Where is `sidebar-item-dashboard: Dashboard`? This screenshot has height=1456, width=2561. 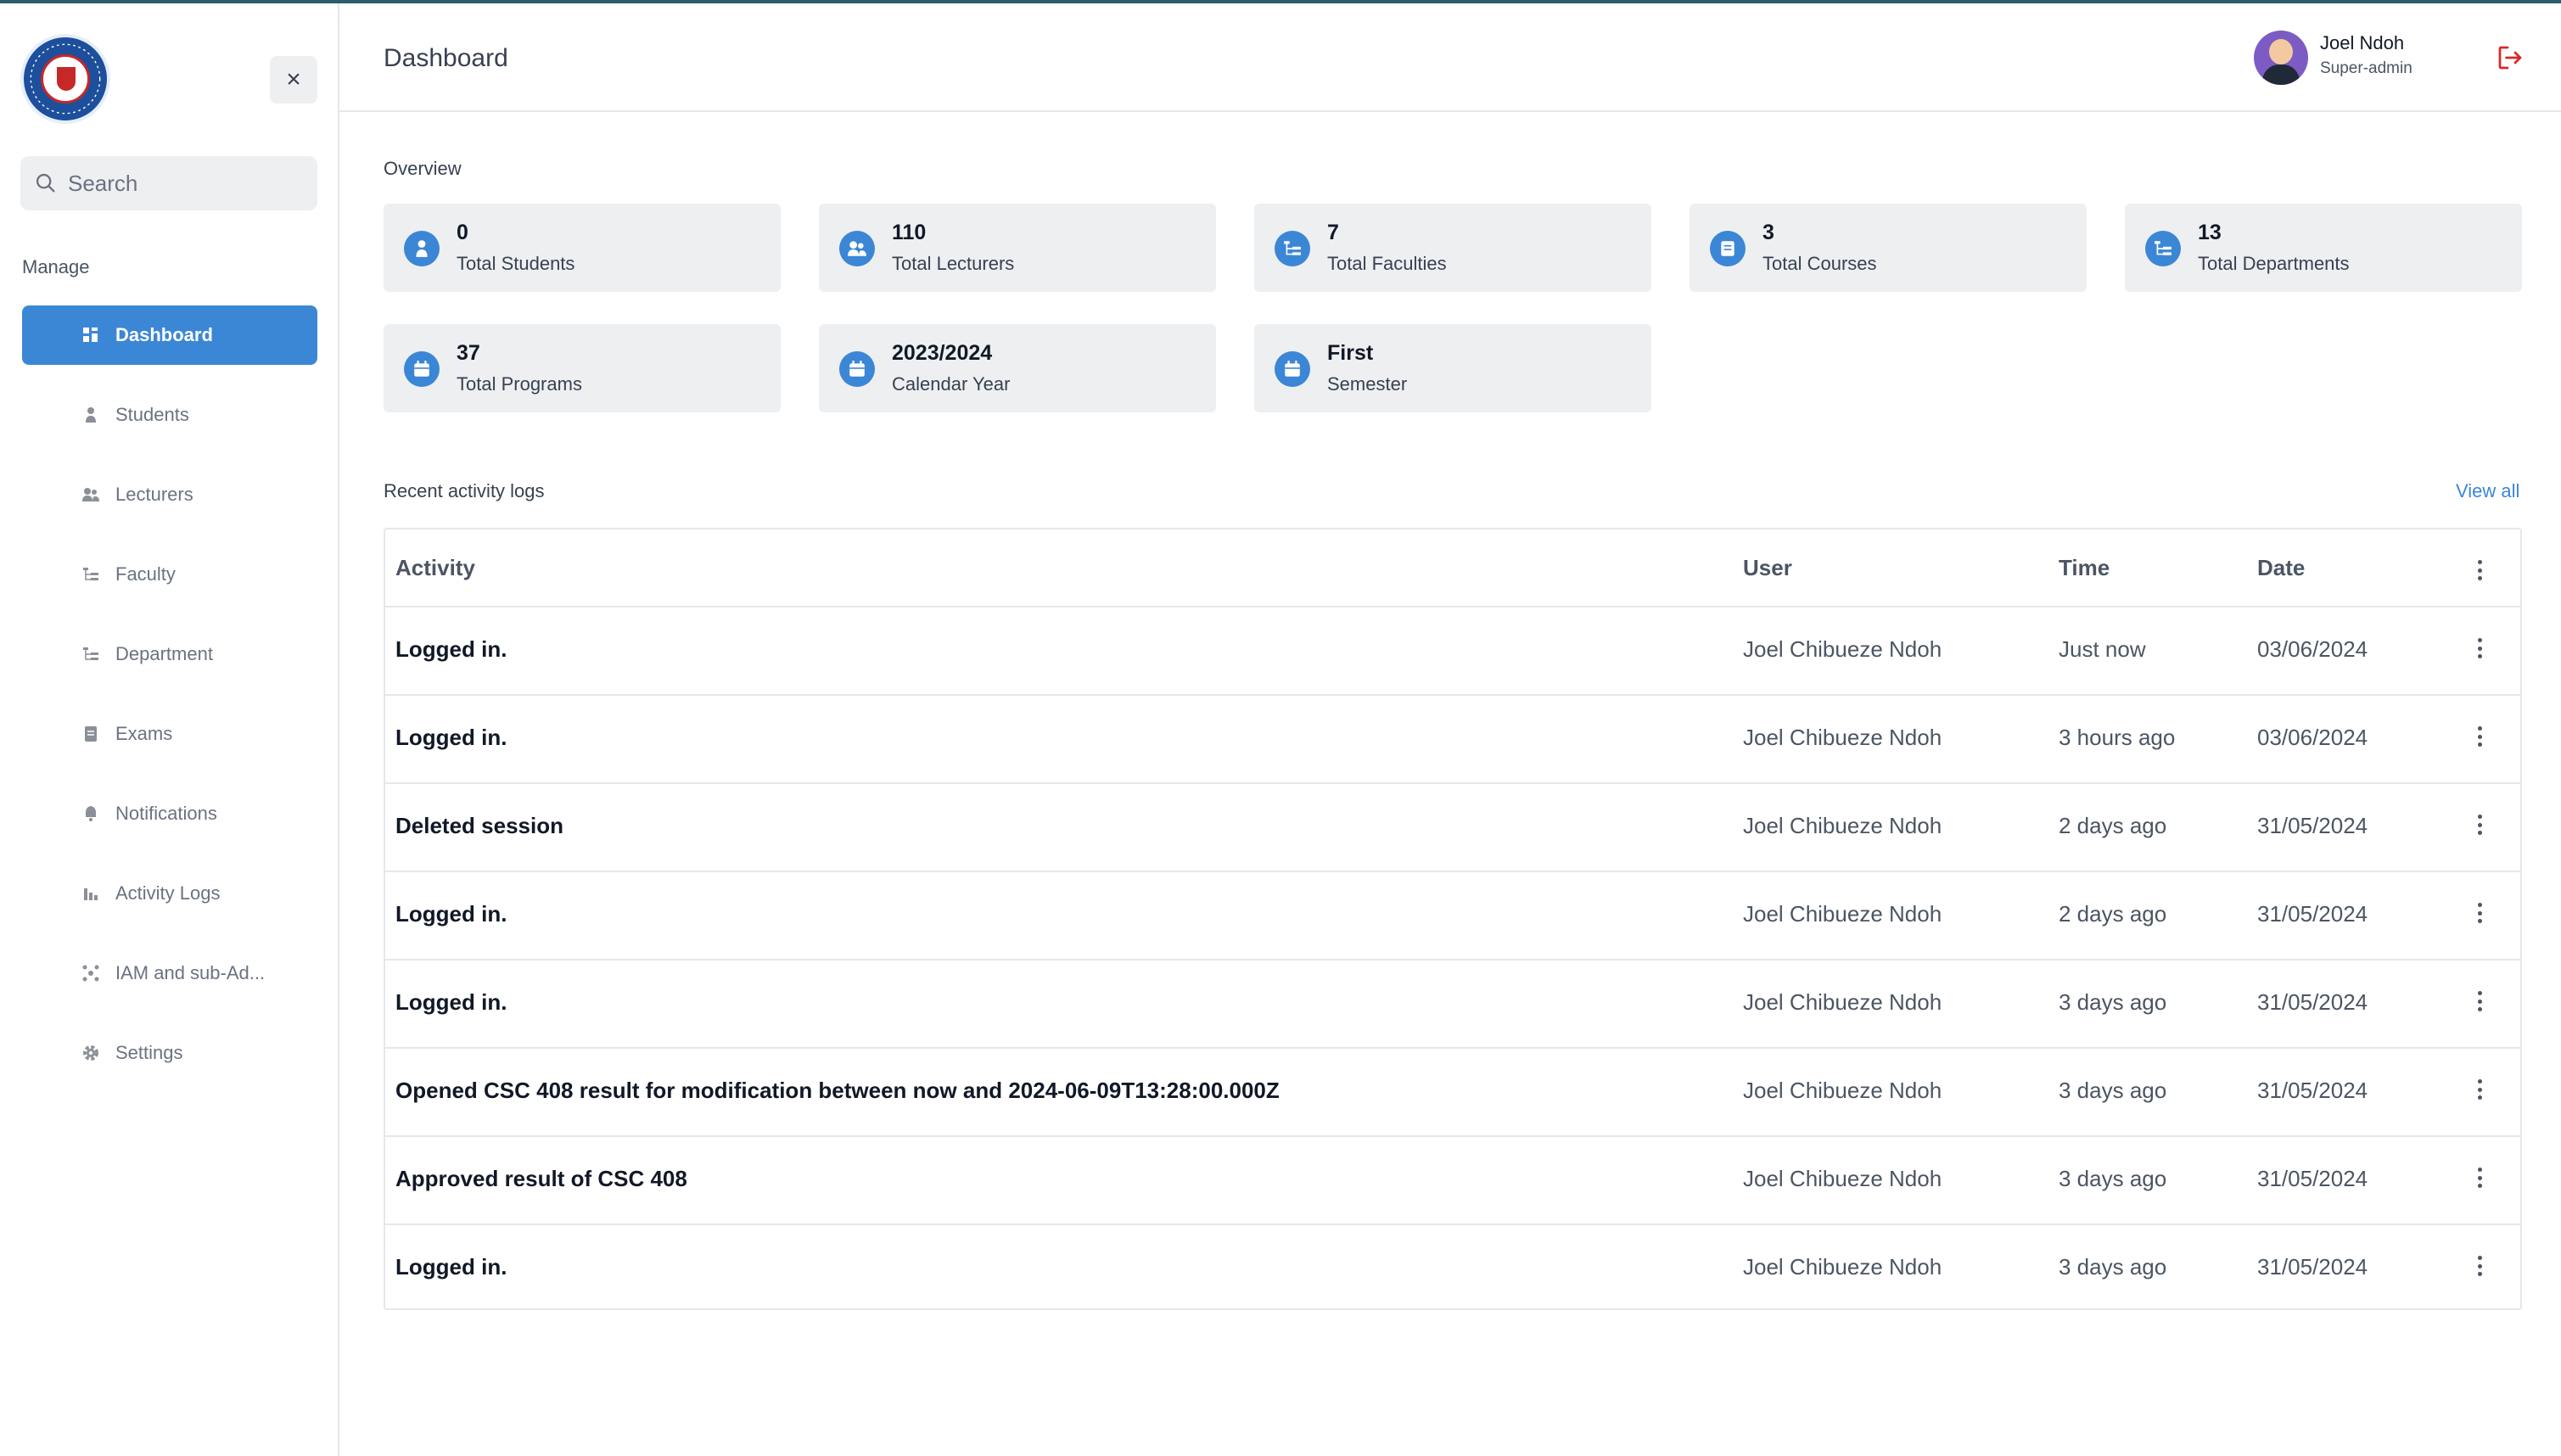
sidebar-item-dashboard: Dashboard is located at coordinates (169, 335).